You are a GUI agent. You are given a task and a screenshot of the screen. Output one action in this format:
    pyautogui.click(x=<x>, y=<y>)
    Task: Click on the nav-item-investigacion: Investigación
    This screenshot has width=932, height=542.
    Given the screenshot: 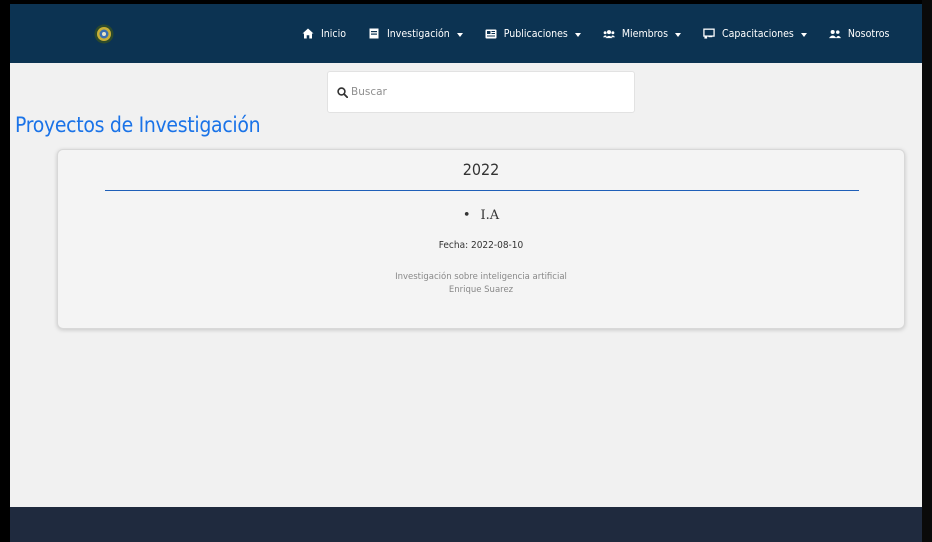 What is the action you would take?
    pyautogui.click(x=415, y=34)
    